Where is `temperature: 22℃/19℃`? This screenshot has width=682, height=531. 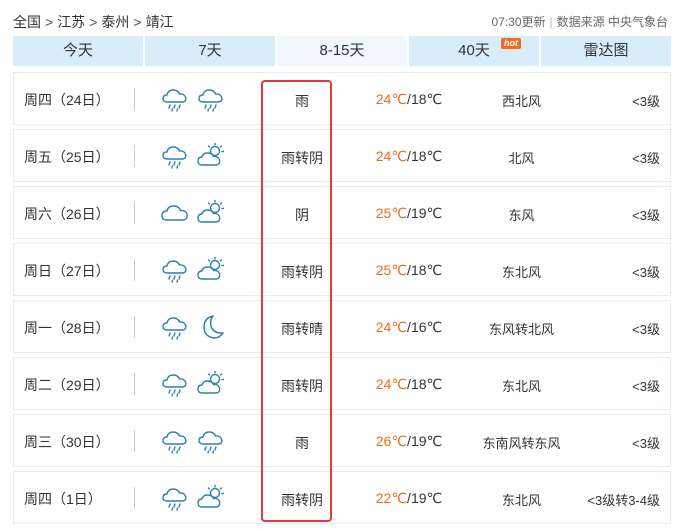 temperature: 22℃/19℃ is located at coordinates (409, 498).